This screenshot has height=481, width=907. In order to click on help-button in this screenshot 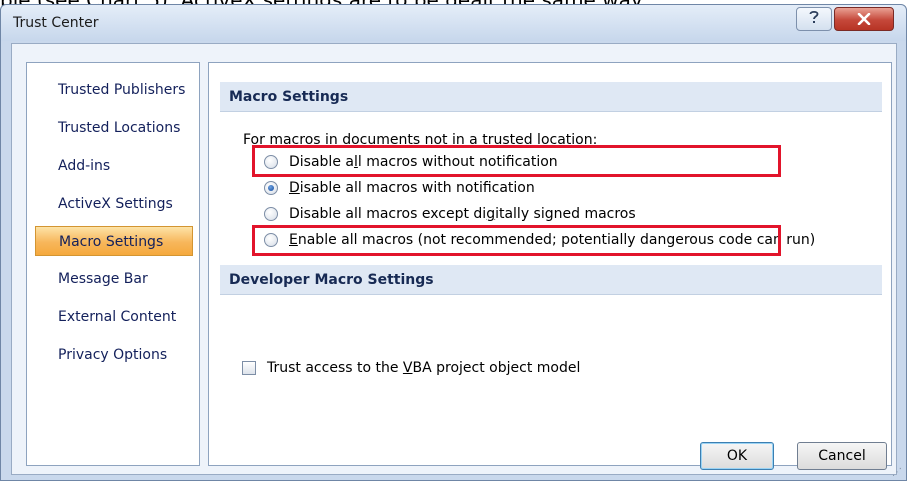, I will do `click(814, 19)`.